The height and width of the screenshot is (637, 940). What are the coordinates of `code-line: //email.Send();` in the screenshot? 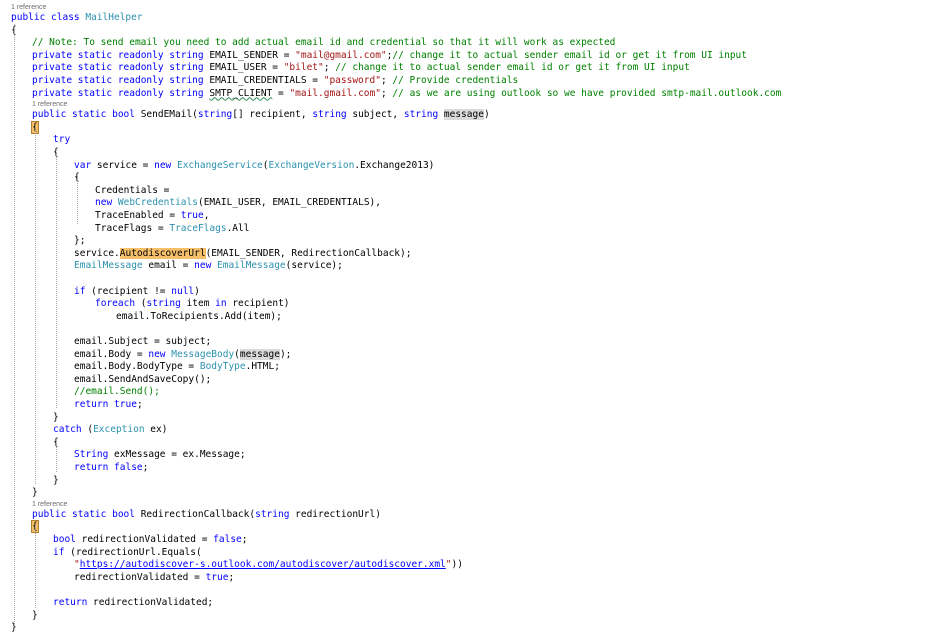 It's located at (470, 392).